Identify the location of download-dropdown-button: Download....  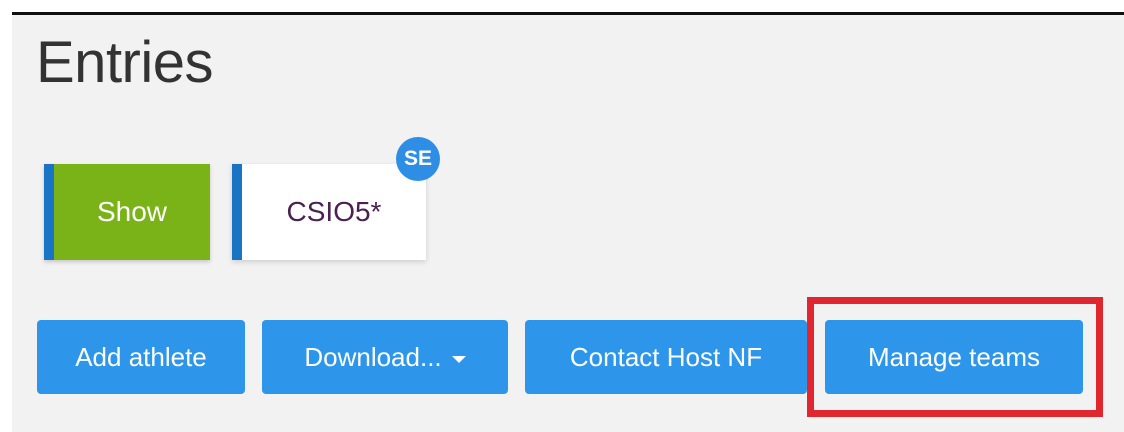
(385, 357).